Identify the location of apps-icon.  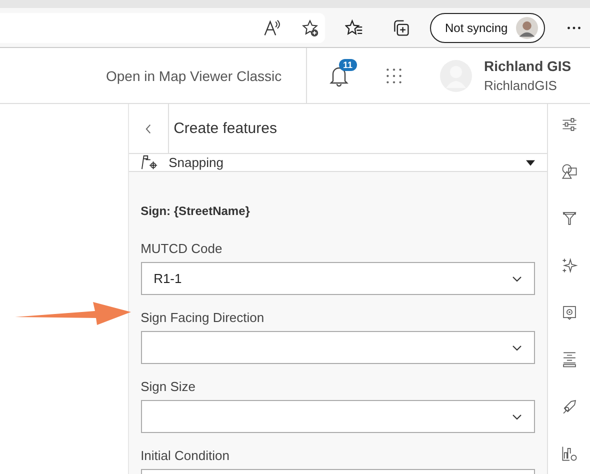
(394, 75).